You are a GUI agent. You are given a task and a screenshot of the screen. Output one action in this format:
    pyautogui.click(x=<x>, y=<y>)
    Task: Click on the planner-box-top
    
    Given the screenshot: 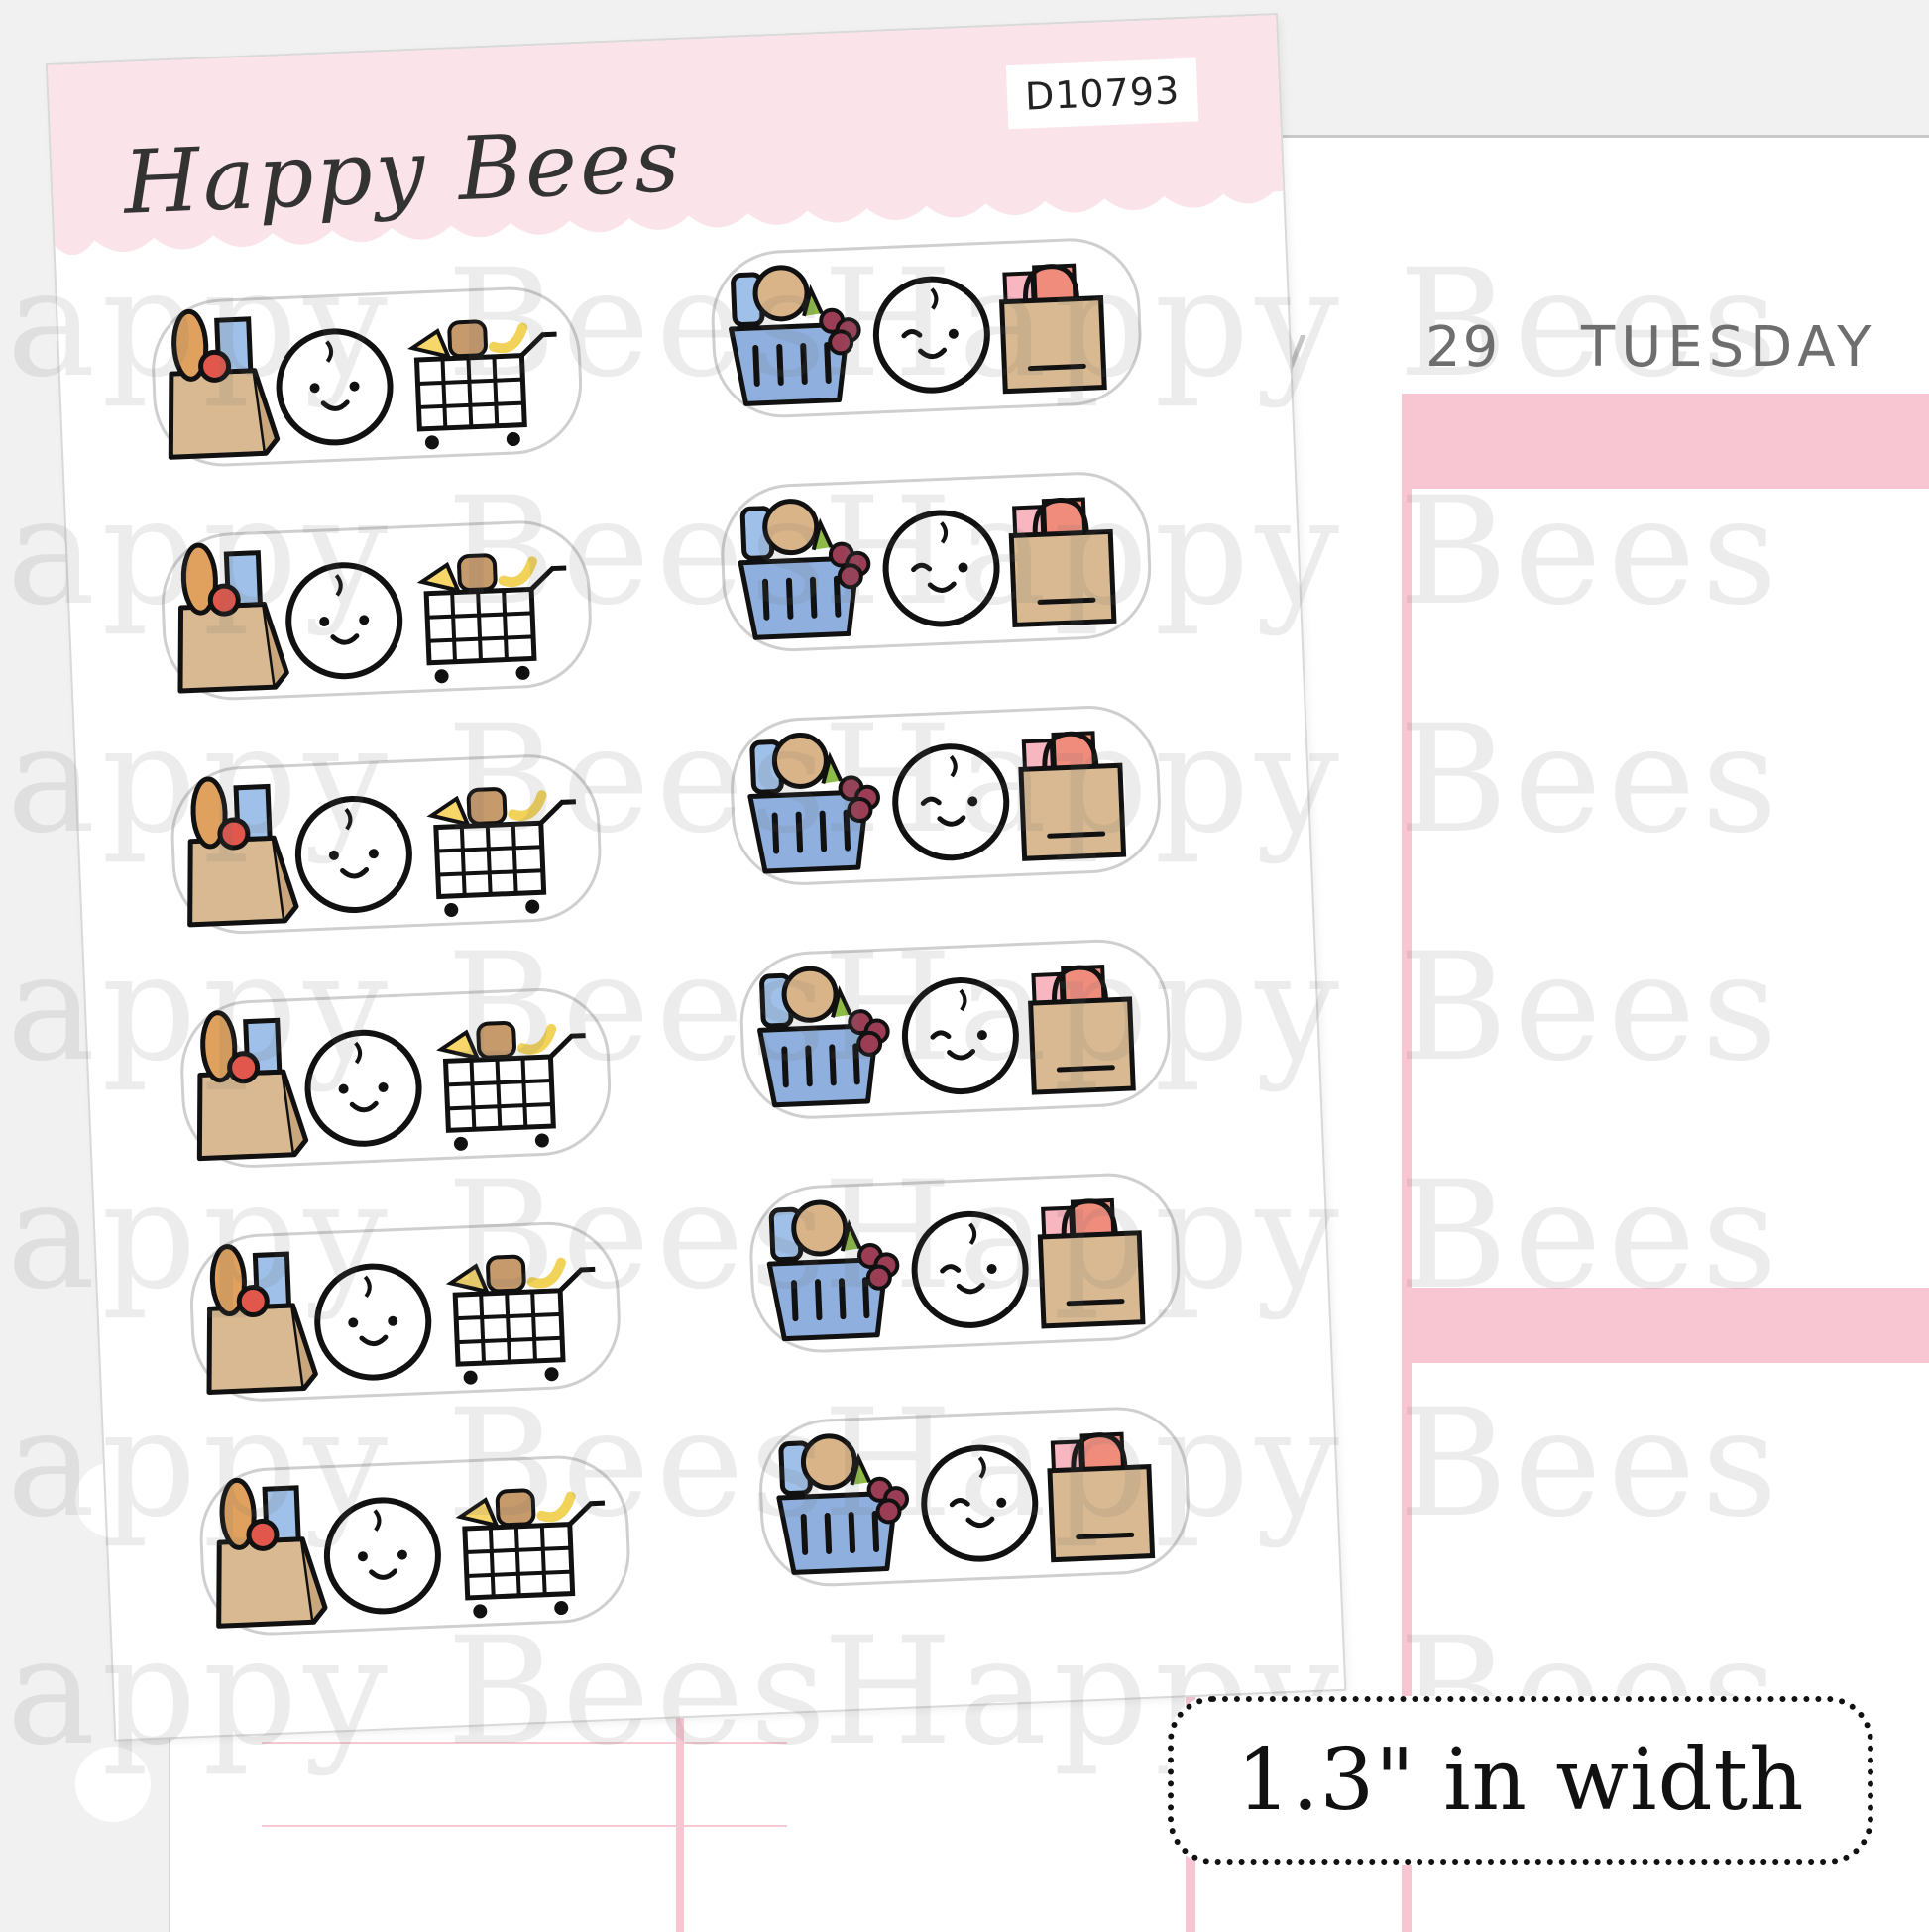 What is the action you would take?
    pyautogui.click(x=1670, y=888)
    